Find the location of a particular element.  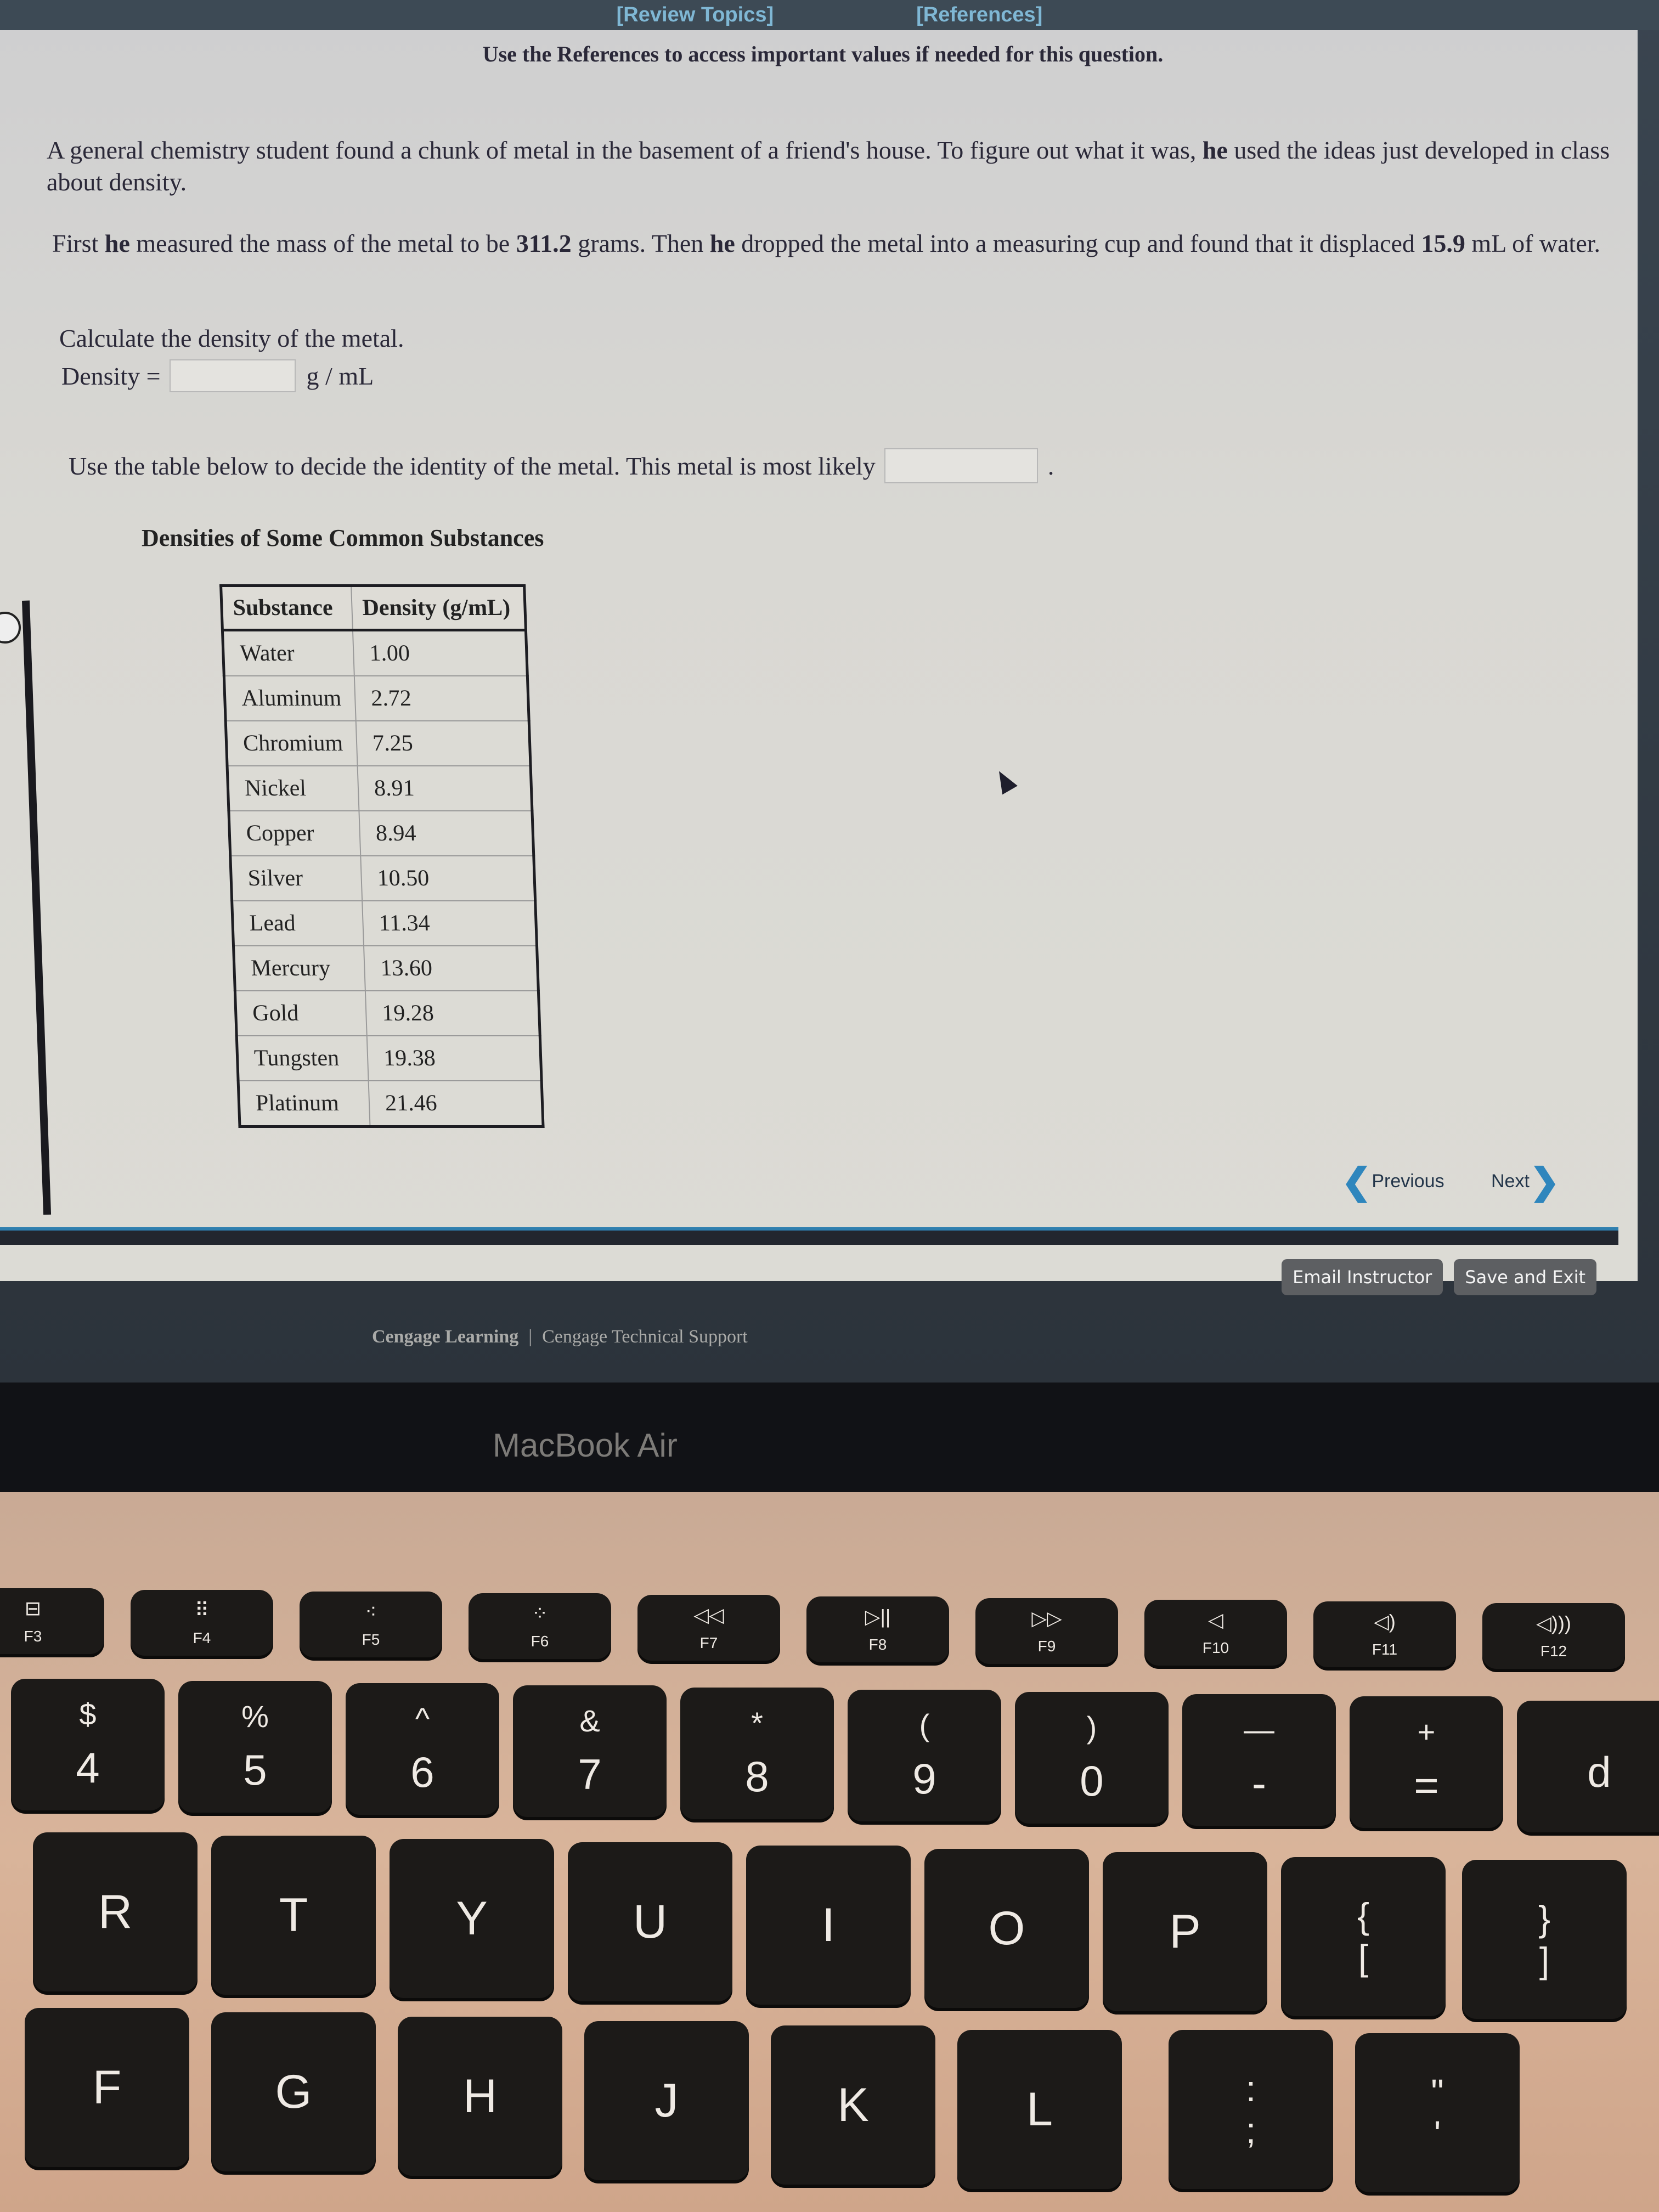

key-f5: ⁖ F5 is located at coordinates (371, 1624).